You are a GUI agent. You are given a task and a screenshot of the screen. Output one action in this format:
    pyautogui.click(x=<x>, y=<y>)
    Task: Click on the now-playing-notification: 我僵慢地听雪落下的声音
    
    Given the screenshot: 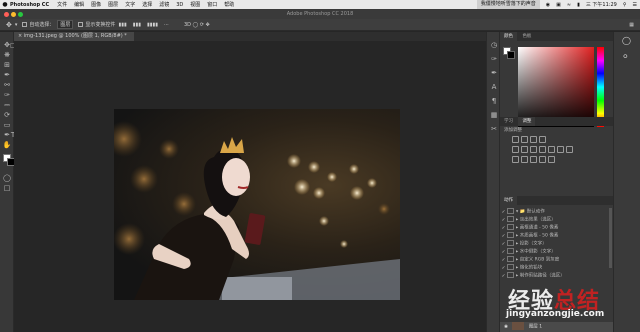 What is the action you would take?
    pyautogui.click(x=508, y=4)
    